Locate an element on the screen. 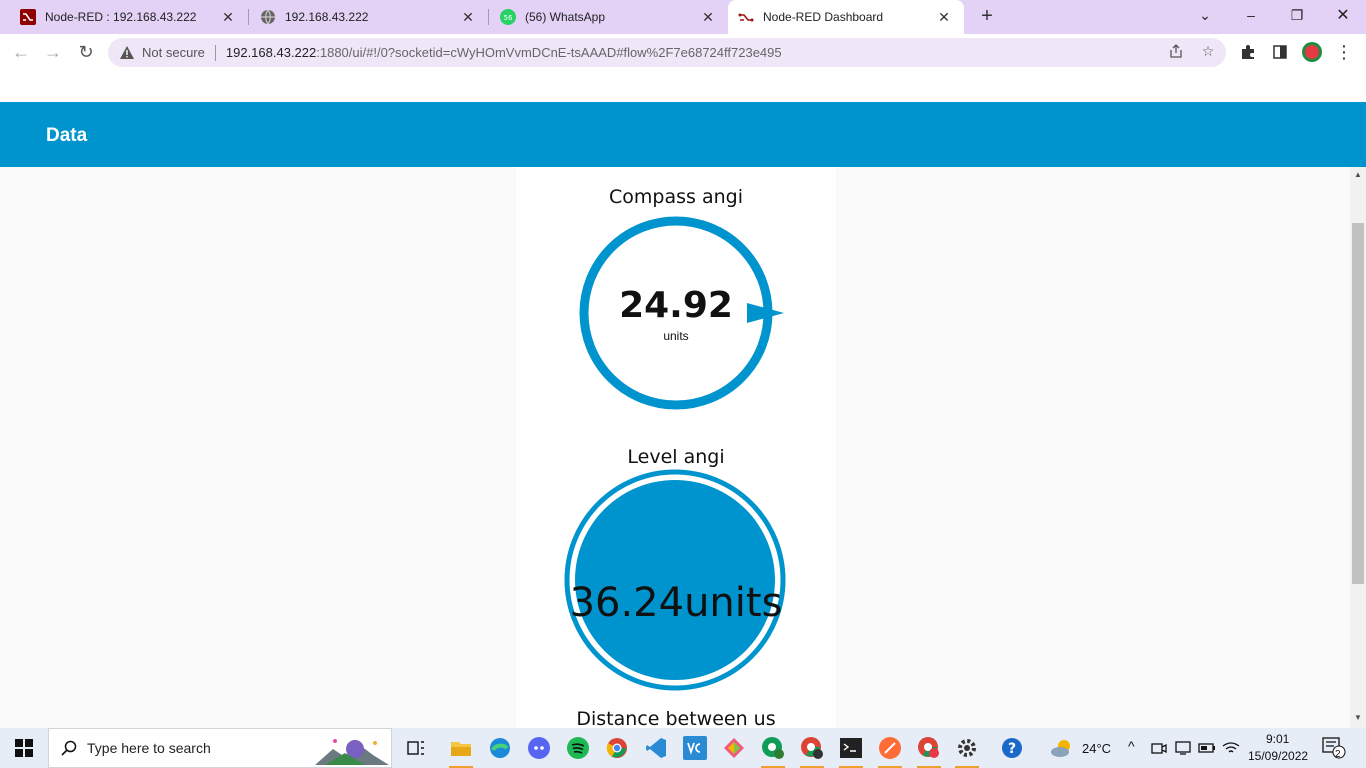 Image resolution: width=1366 pixels, height=768 pixels. globe-icon is located at coordinates (268, 17).